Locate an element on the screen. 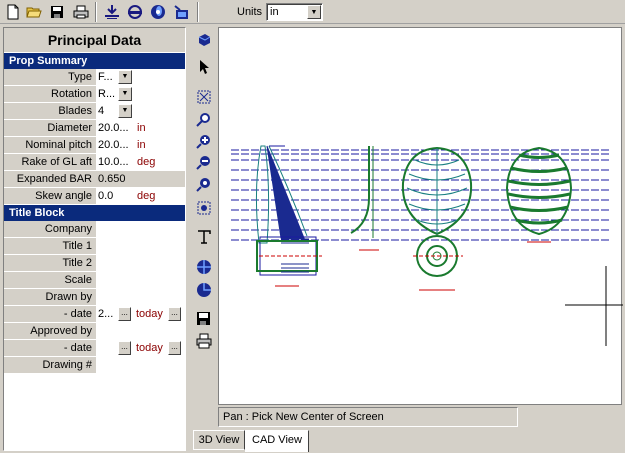 The height and width of the screenshot is (453, 625). save-drawing-icon is located at coordinates (204, 319).